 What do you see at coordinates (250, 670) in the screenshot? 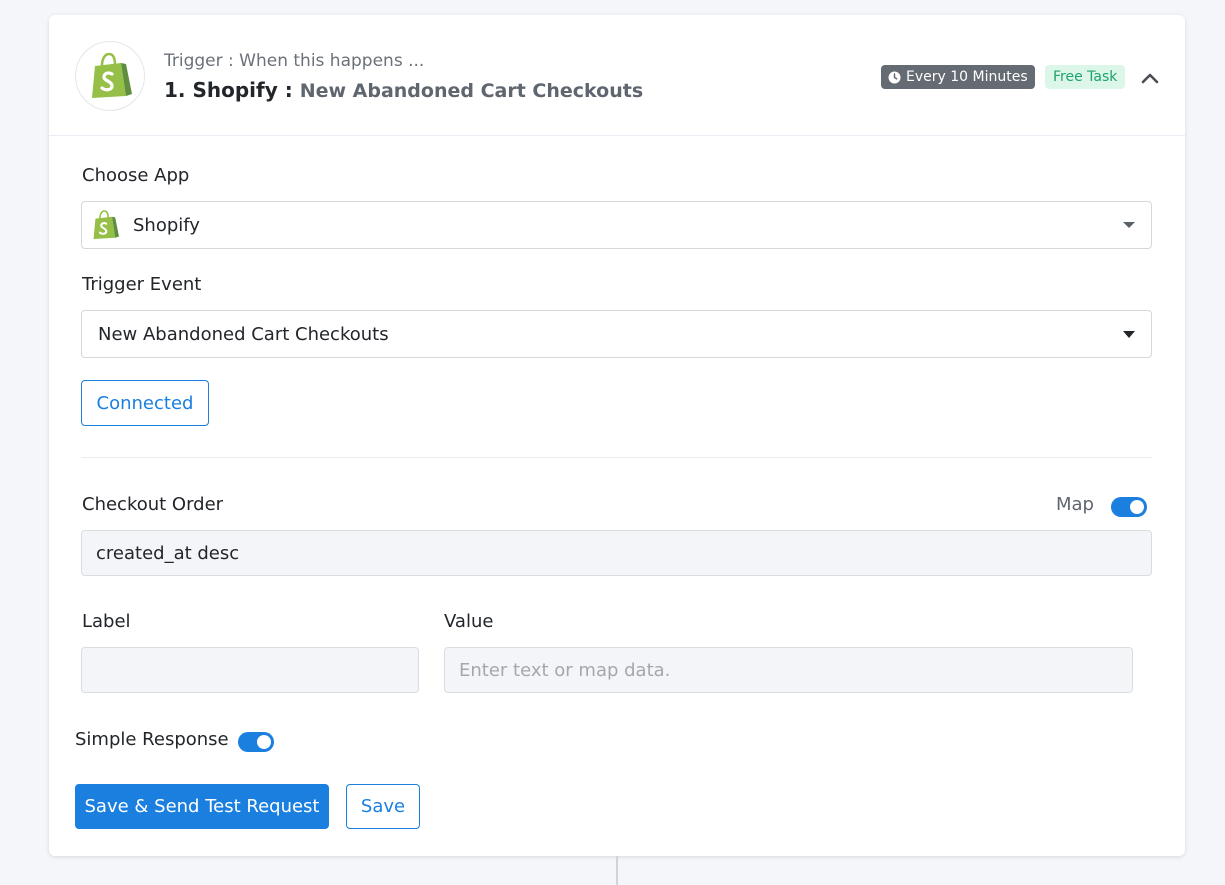
I see `label-input` at bounding box center [250, 670].